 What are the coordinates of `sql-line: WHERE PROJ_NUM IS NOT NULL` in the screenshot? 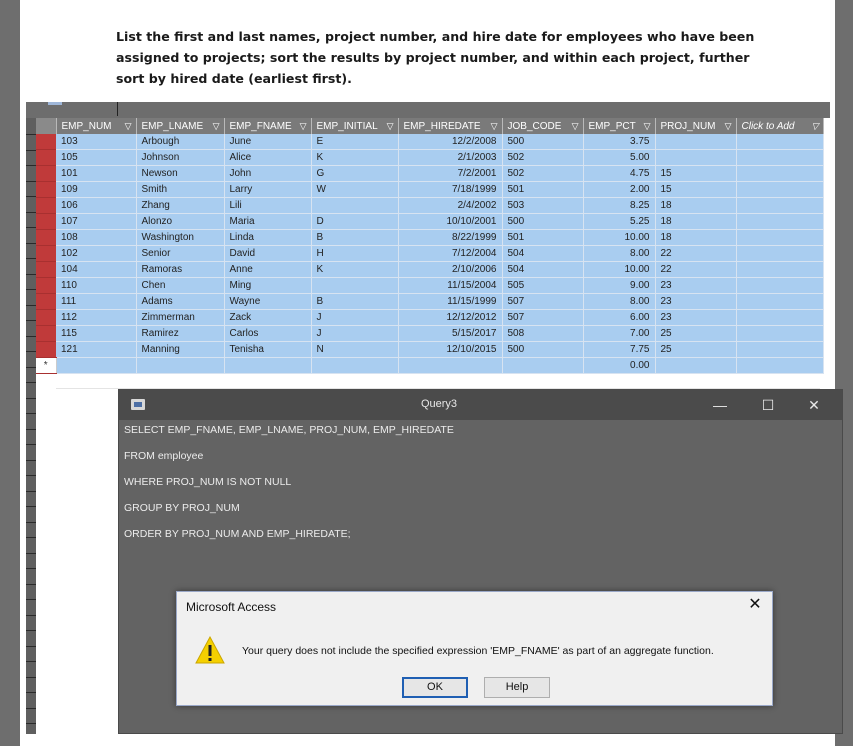 It's located at (289, 489).